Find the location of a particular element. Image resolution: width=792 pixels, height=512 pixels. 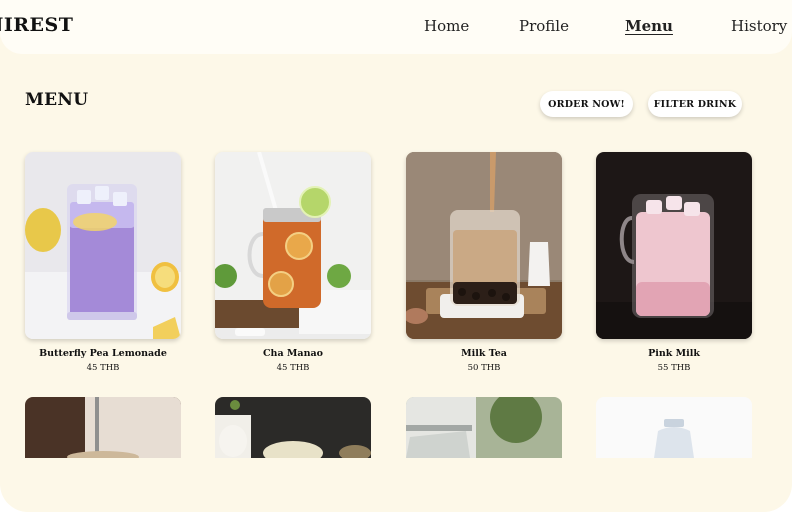

top-navbar: NIREST Home Profile Menu History is located at coordinates (396, 27).